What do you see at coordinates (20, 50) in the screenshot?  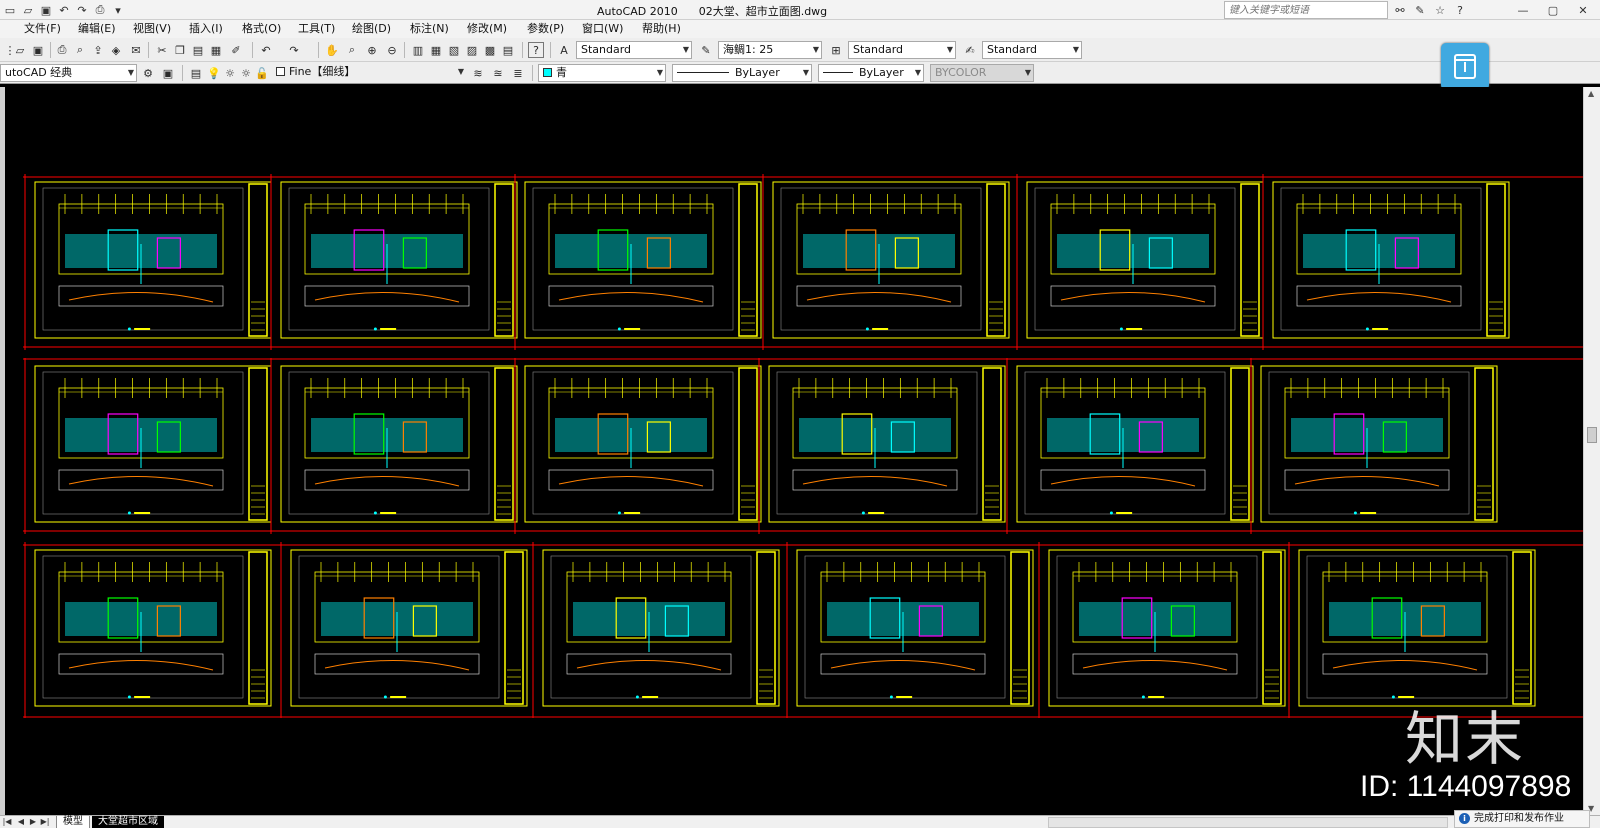 I see `open-icon: ▱` at bounding box center [20, 50].